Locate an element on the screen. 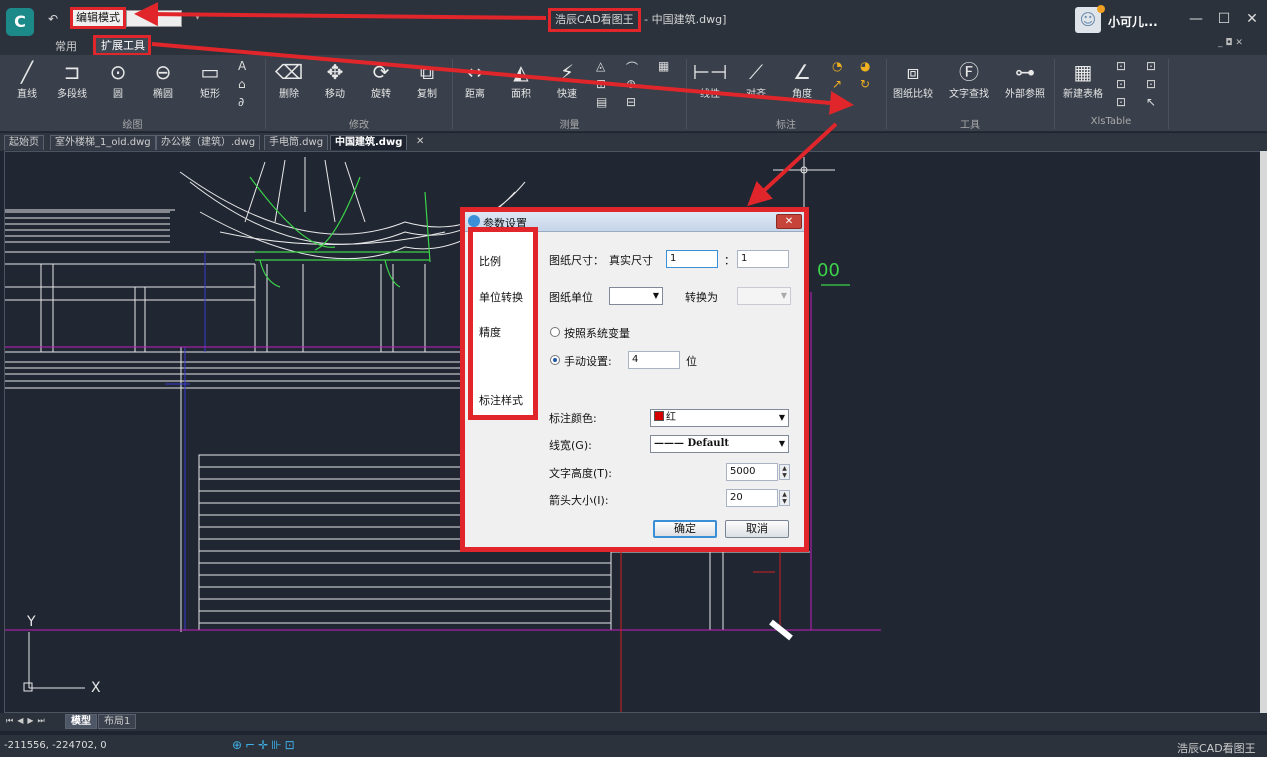 The height and width of the screenshot is (757, 1267). layout-nav-arrows-icon: ⏮◀▶⏭ is located at coordinates (27, 721).